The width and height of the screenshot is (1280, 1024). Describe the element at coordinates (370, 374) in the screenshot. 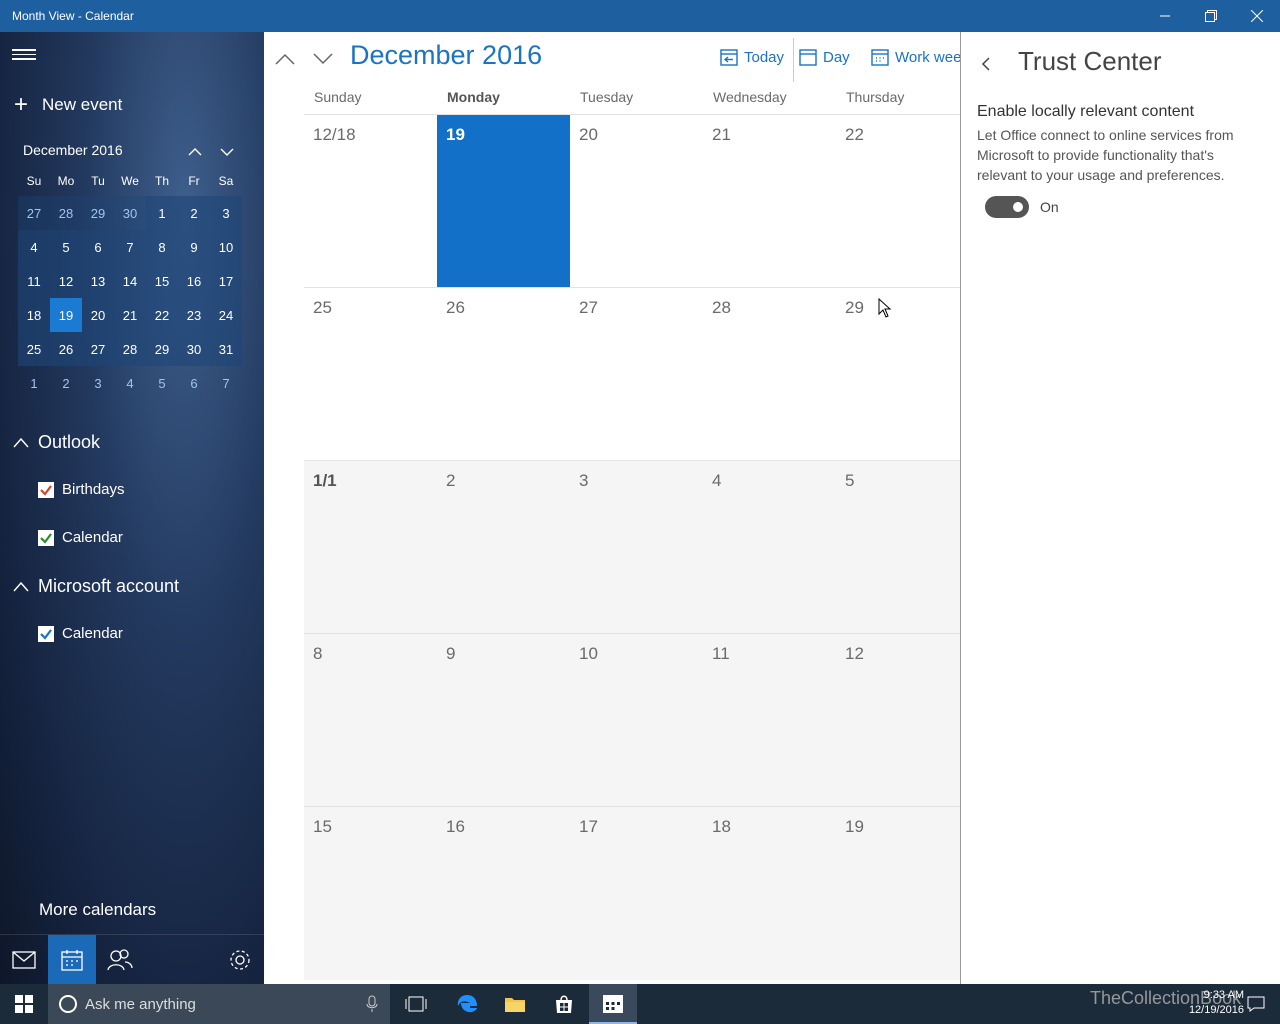

I see `day-cell: 25` at that location.